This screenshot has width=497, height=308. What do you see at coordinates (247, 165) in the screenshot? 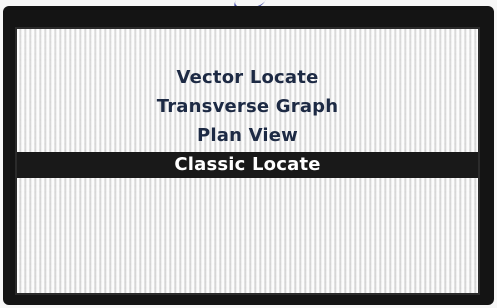
I see `menu-item-classic-locate: Classic Locate` at bounding box center [247, 165].